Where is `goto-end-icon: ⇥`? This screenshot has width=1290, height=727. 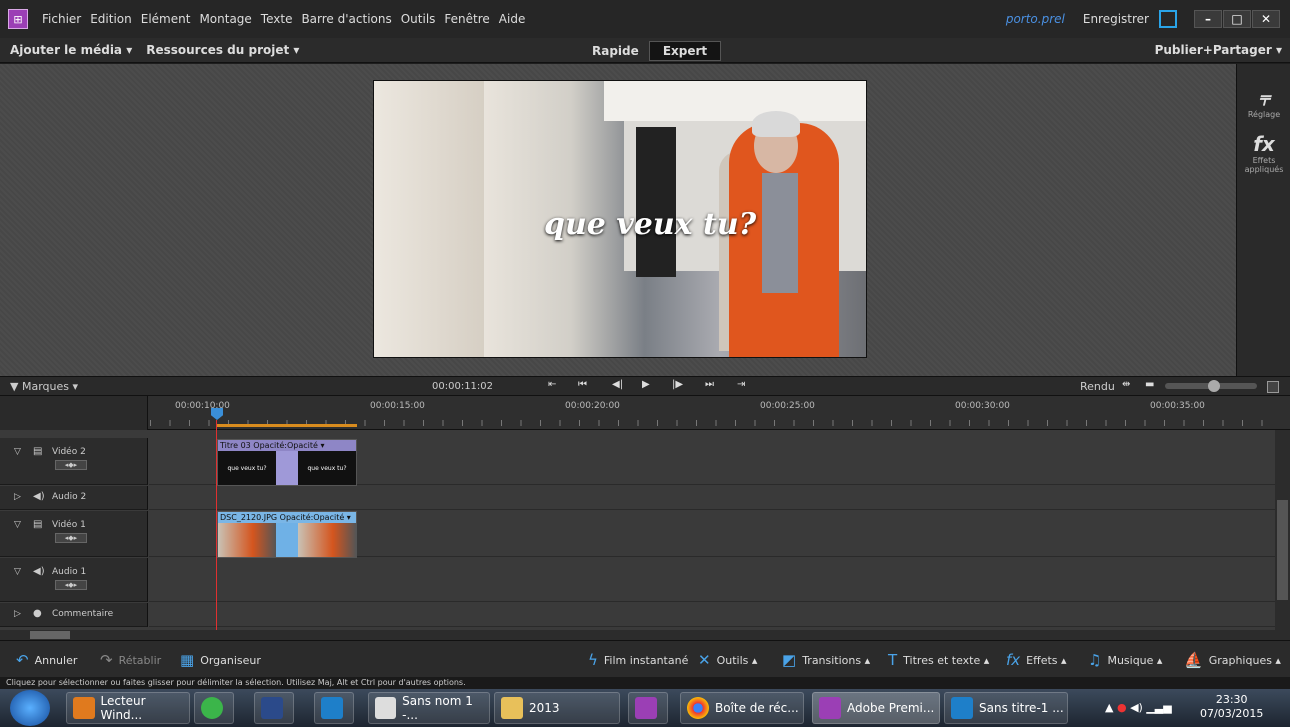 goto-end-icon: ⇥ is located at coordinates (741, 384).